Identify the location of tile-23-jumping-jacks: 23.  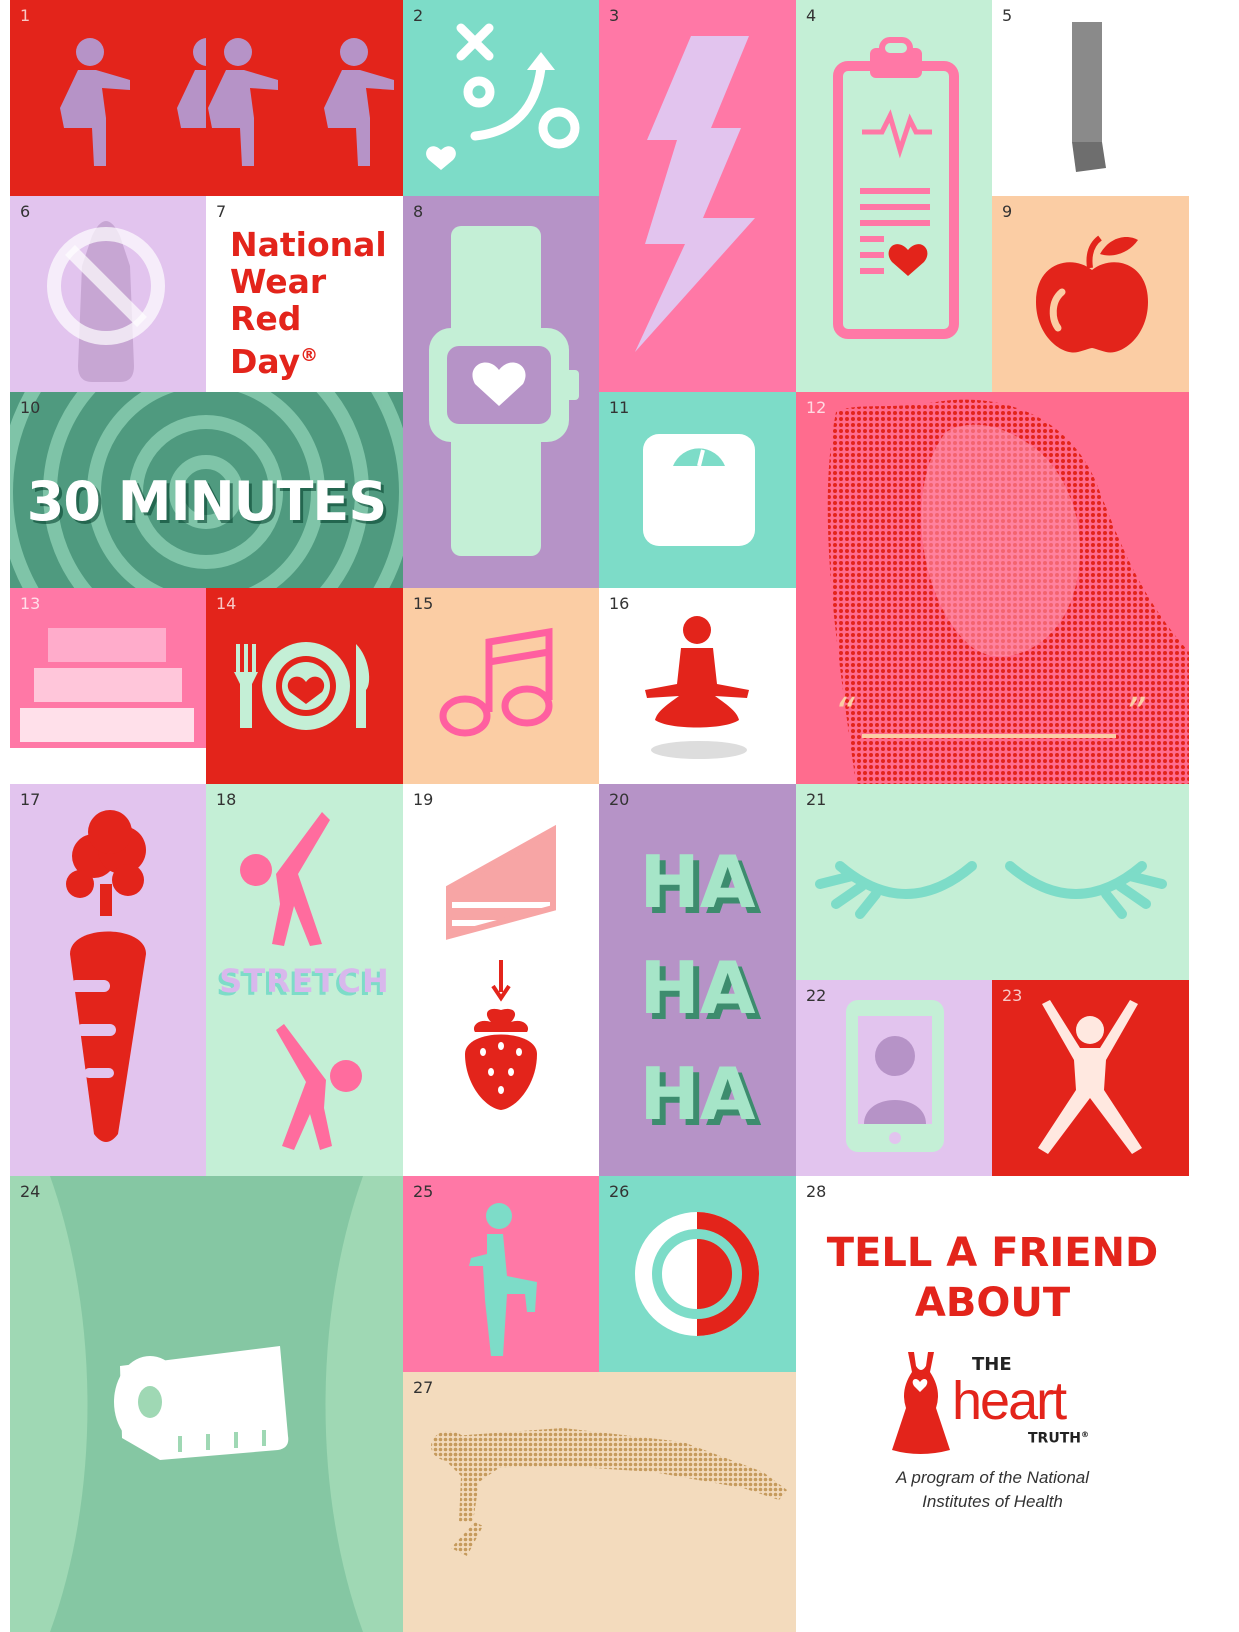
(1090, 1078).